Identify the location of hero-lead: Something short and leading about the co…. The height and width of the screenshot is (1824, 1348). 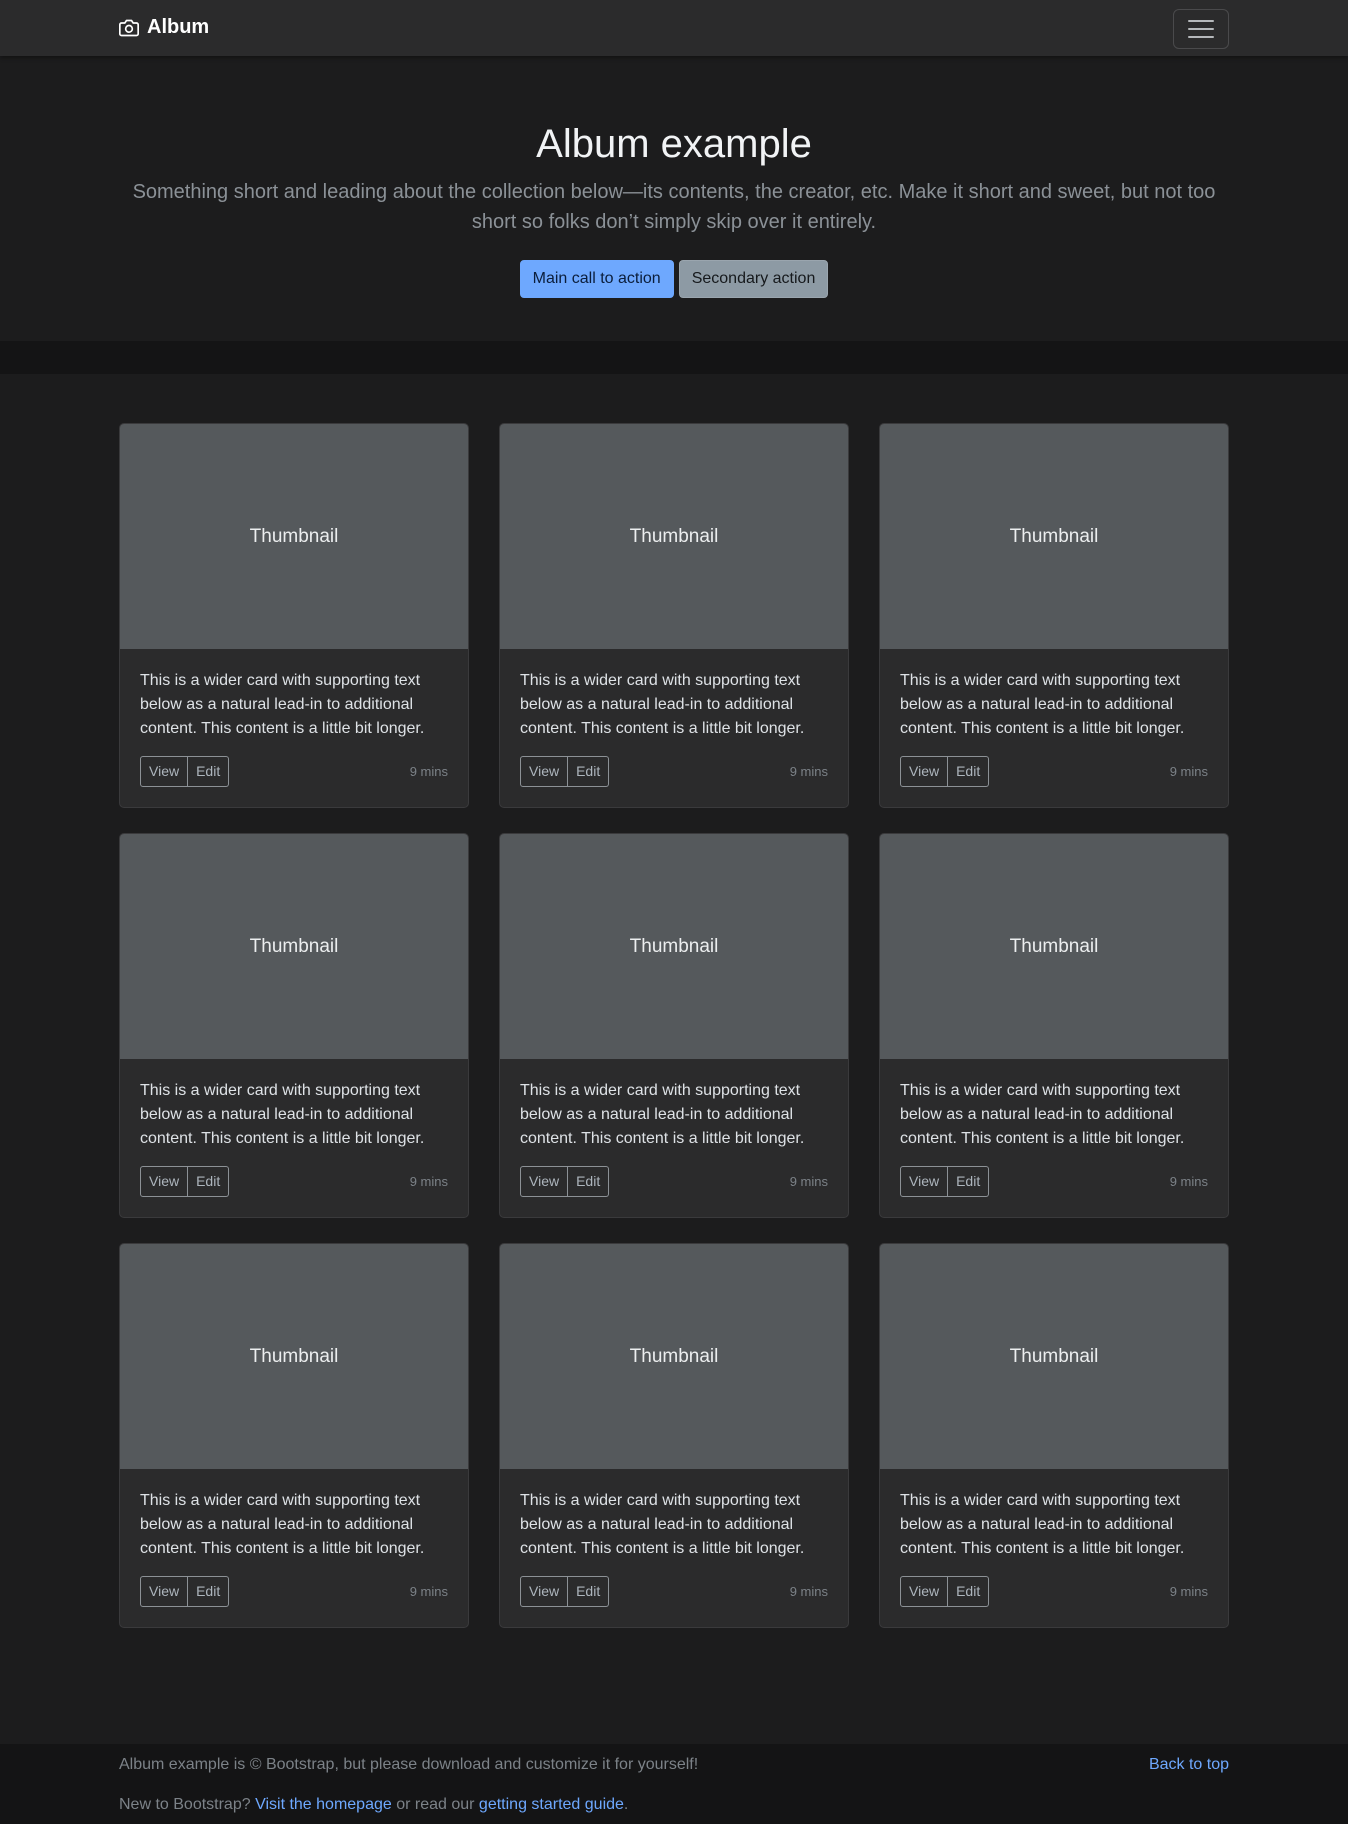
(674, 207).